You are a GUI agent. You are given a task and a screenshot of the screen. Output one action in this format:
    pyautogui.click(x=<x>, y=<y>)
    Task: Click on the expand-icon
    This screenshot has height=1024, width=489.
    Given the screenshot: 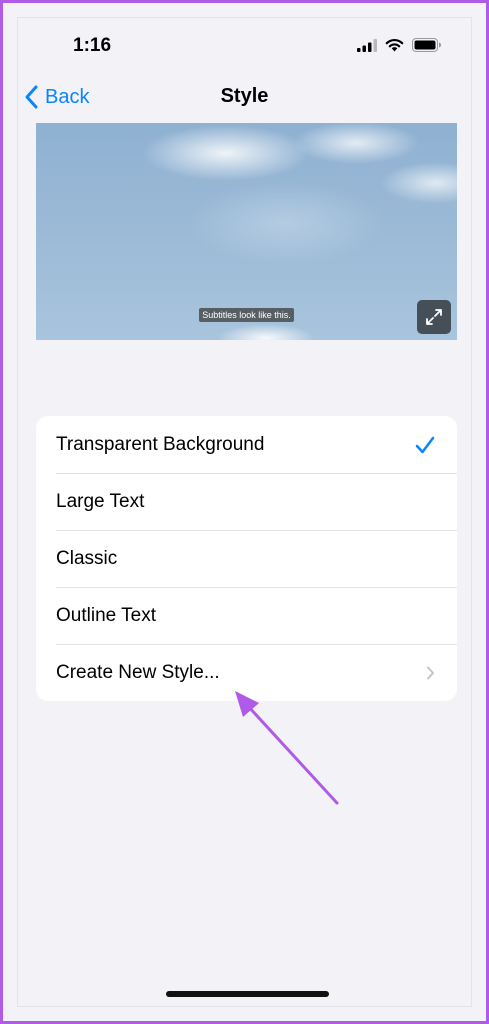 What is the action you would take?
    pyautogui.click(x=434, y=317)
    